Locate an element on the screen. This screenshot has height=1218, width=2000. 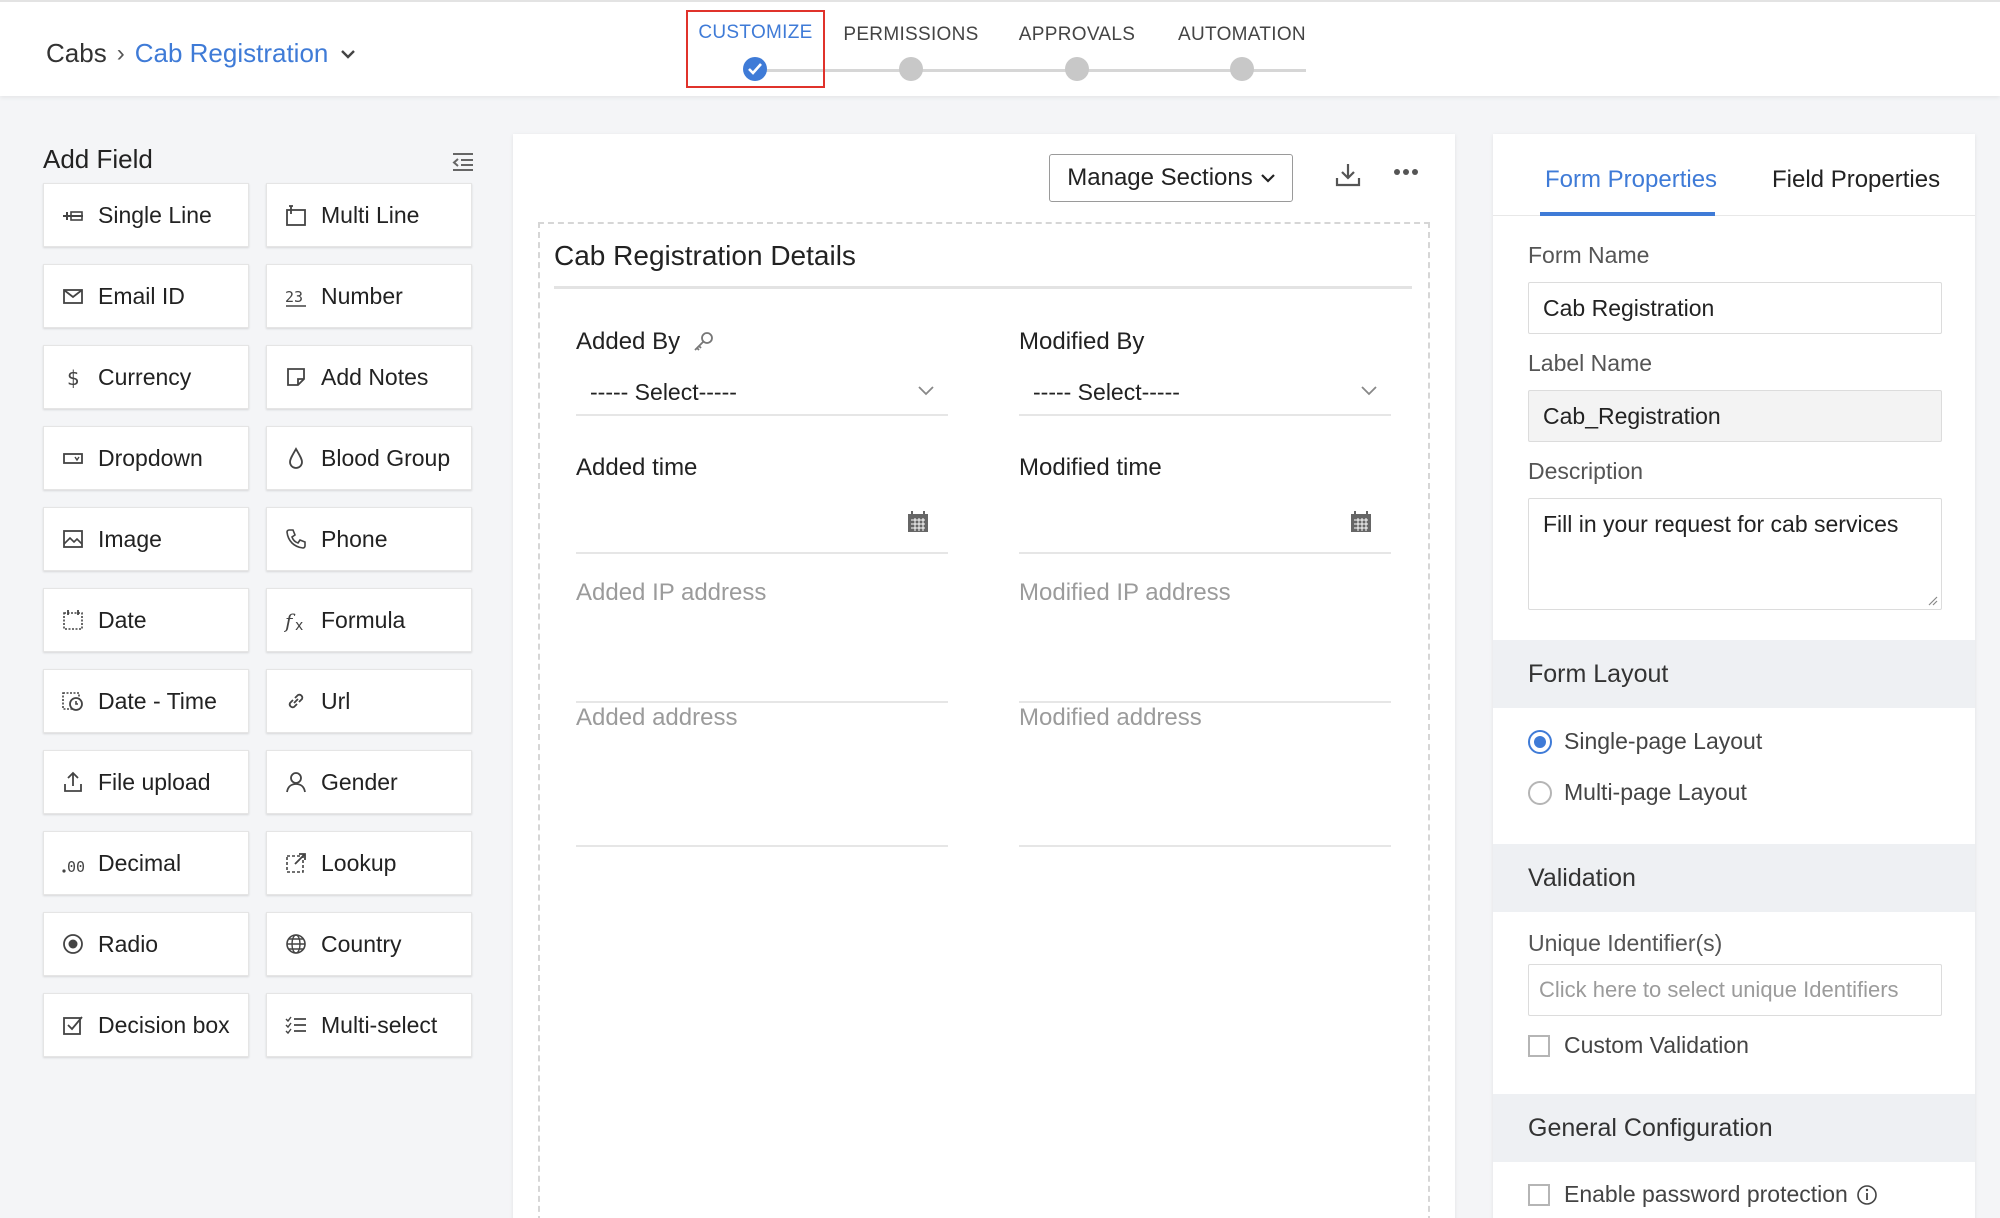
modified-time-input is located at coordinates (1205, 527).